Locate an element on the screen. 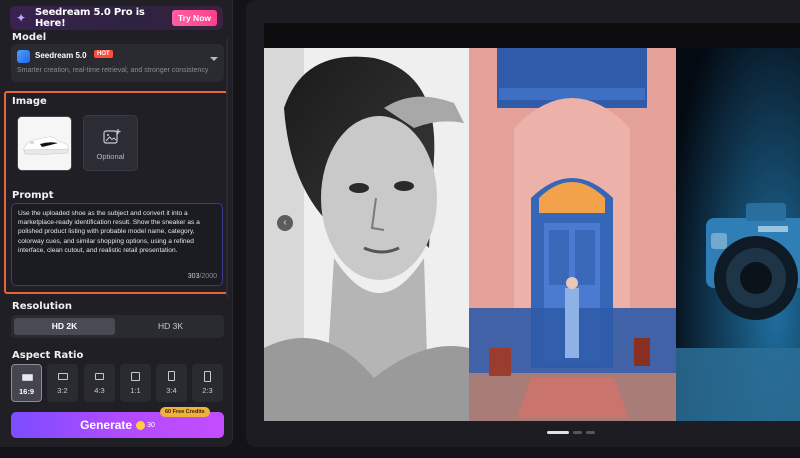  resolution-option-3k: HD 3K is located at coordinates (170, 326).